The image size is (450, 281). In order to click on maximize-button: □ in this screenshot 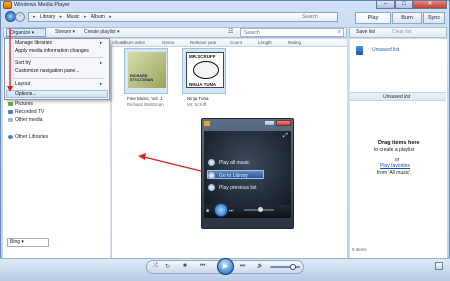, I will do `click(404, 4)`.